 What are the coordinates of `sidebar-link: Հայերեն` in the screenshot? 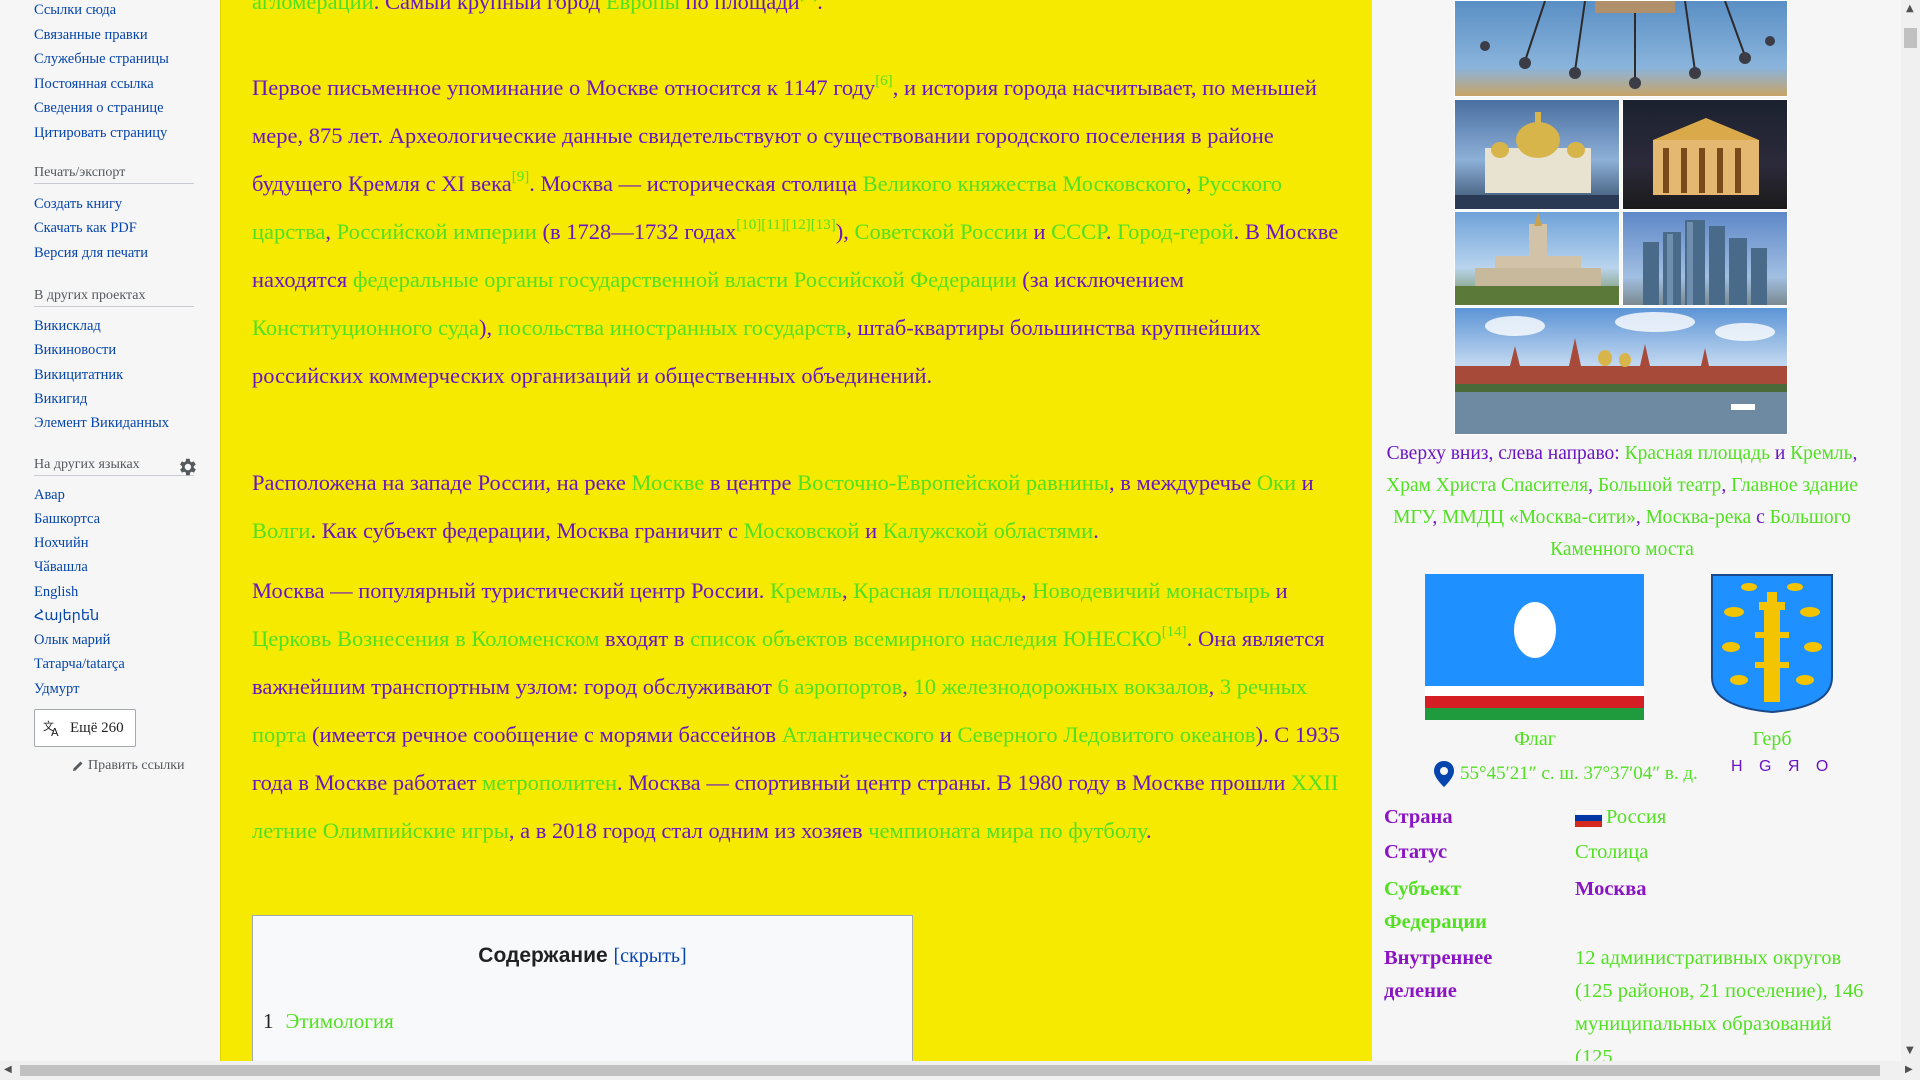 It's located at (66, 616).